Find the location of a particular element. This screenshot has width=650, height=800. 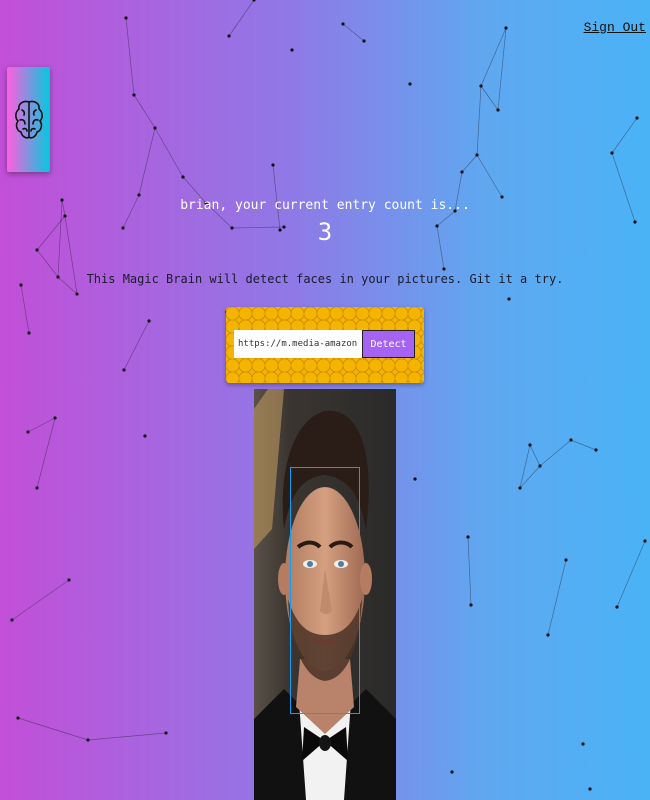

sign-out-link: Sign Out is located at coordinates (615, 27).